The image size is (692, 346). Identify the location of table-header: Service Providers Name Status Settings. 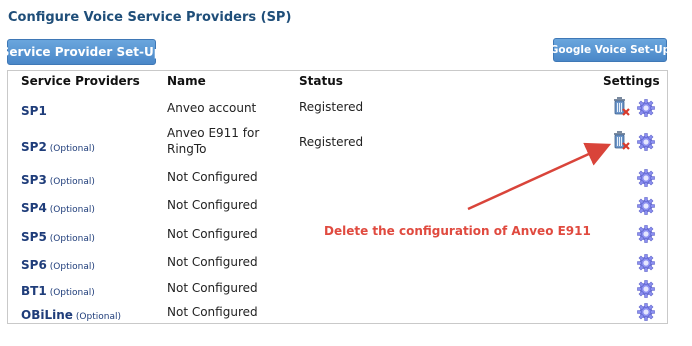
(337, 81).